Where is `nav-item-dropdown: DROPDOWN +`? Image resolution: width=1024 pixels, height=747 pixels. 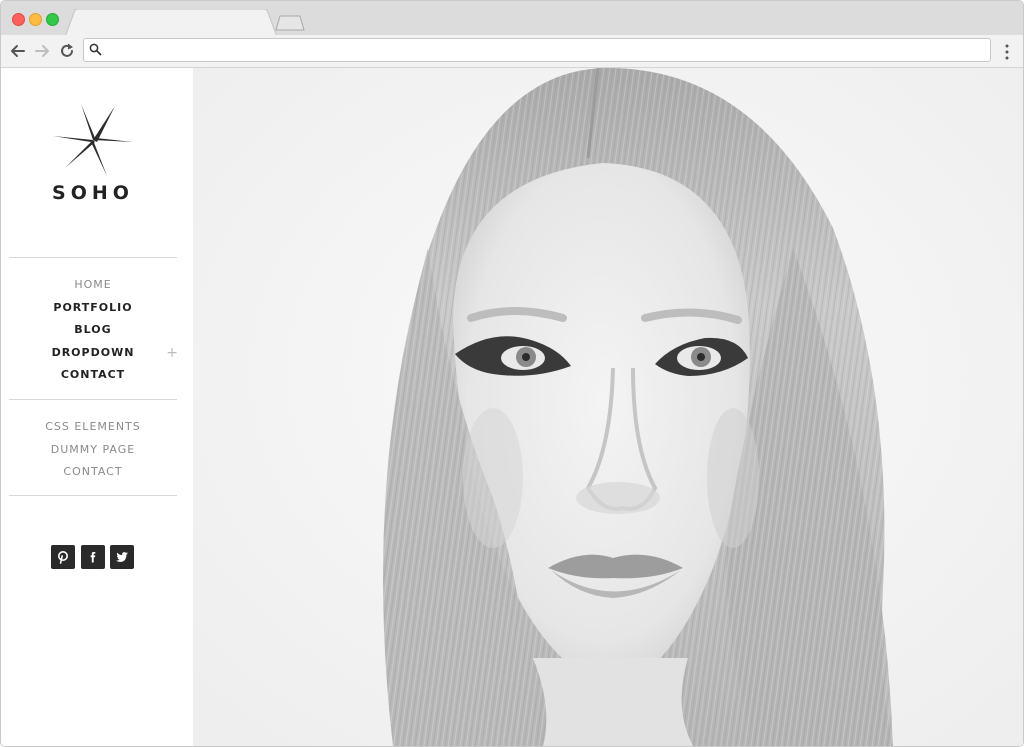
nav-item-dropdown: DROPDOWN + is located at coordinates (93, 353).